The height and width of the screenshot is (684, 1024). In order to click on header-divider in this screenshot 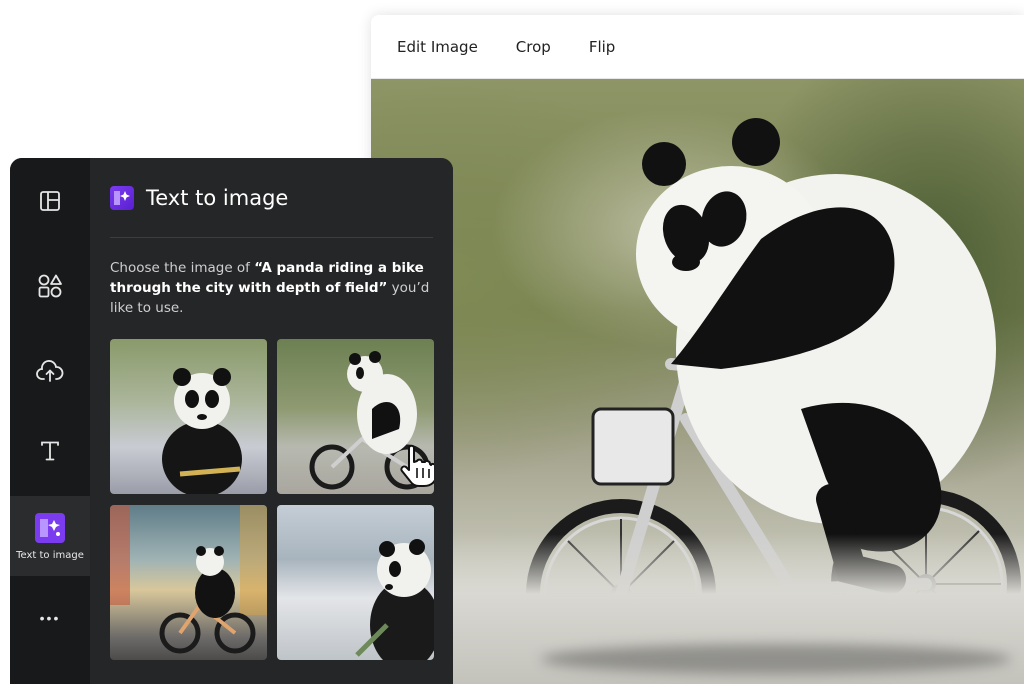, I will do `click(271, 237)`.